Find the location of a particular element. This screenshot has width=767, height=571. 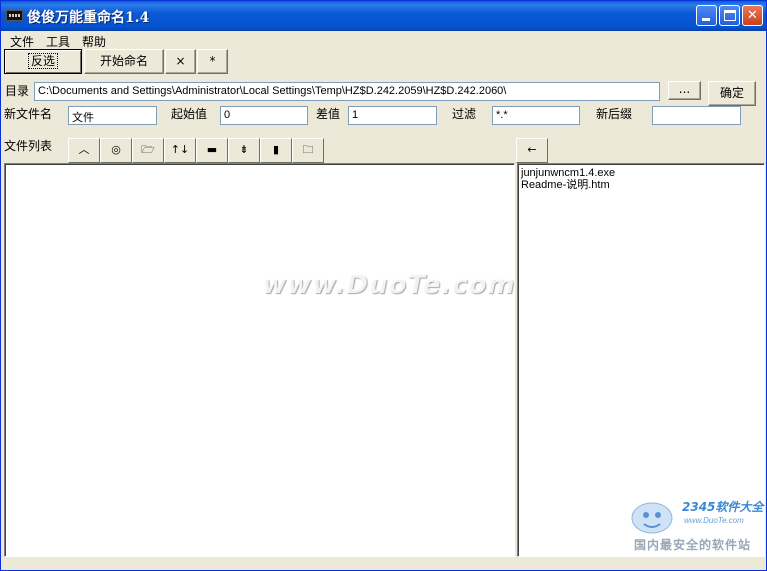

open-folder-button: 🗁 is located at coordinates (148, 150).